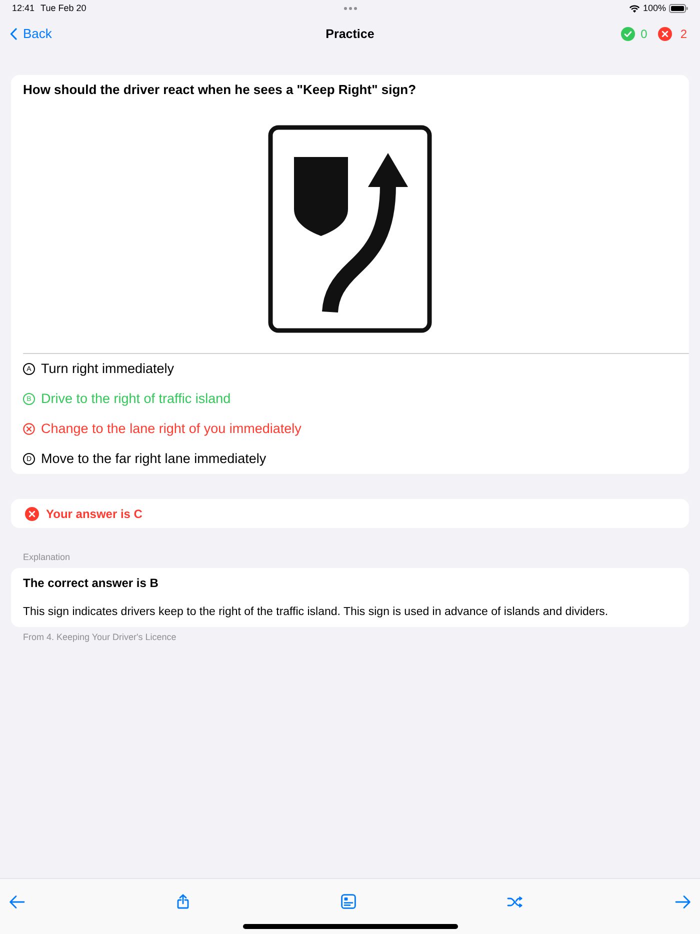 This screenshot has height=934, width=700. I want to click on result-text: Your answer is C, so click(94, 514).